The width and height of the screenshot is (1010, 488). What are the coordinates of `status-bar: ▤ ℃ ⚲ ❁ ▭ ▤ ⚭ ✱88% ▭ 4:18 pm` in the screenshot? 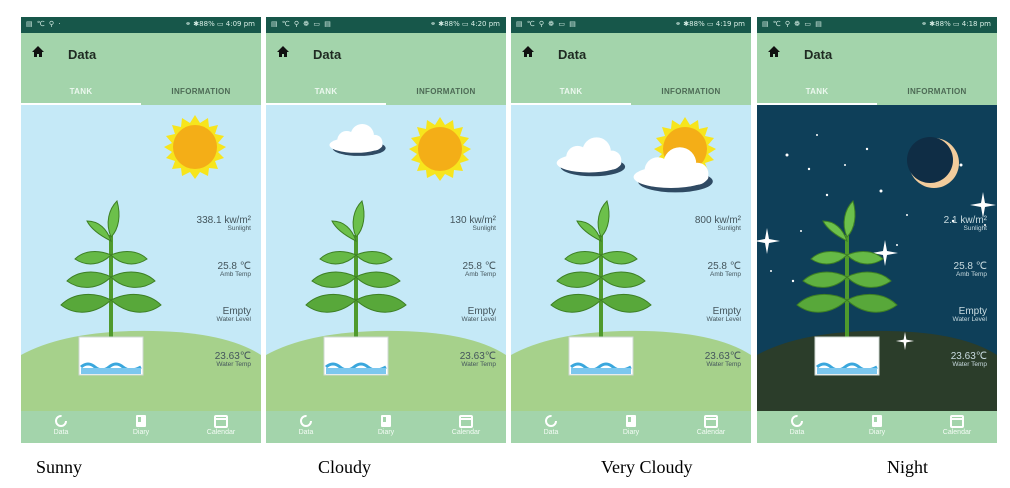 It's located at (877, 25).